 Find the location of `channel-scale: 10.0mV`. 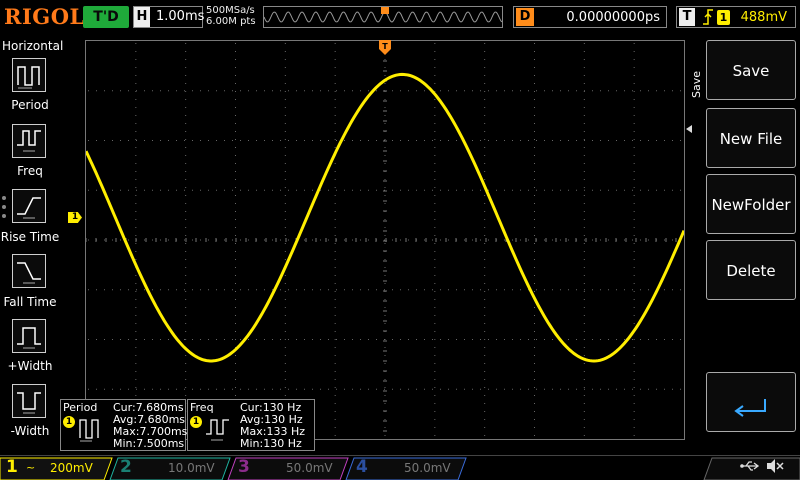

channel-scale: 10.0mV is located at coordinates (191, 468).